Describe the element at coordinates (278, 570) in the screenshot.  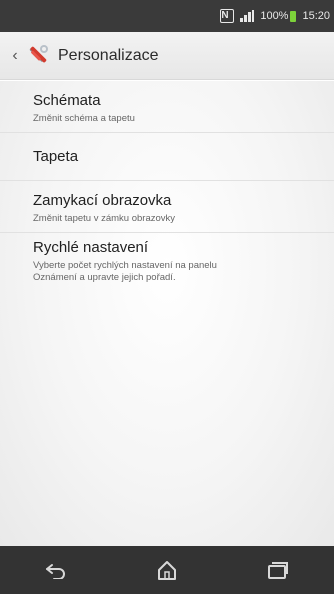
I see `recent-apps-icon` at that location.